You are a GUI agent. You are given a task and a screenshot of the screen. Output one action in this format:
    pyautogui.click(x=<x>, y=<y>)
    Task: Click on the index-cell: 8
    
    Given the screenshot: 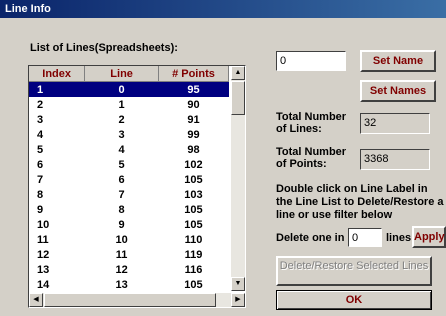 What is the action you would take?
    pyautogui.click(x=40, y=194)
    